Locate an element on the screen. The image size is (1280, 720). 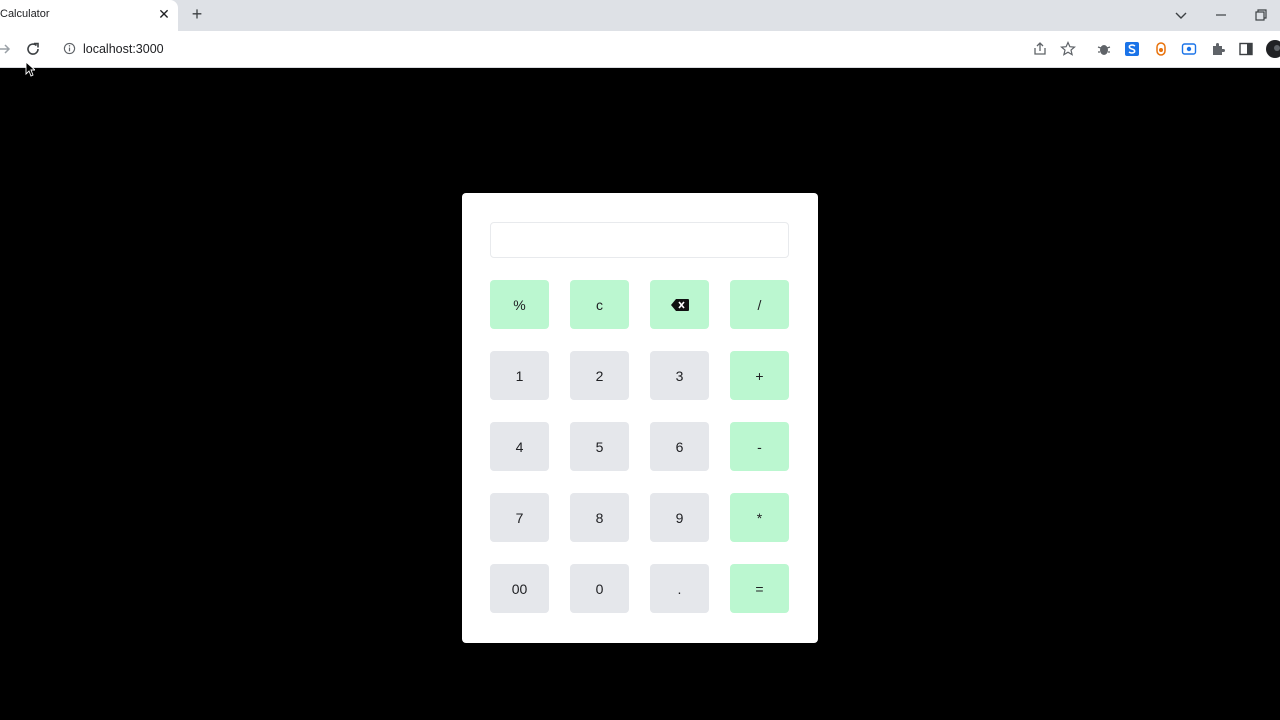
browser-toolbar: localhost:3000 is located at coordinates (640, 49).